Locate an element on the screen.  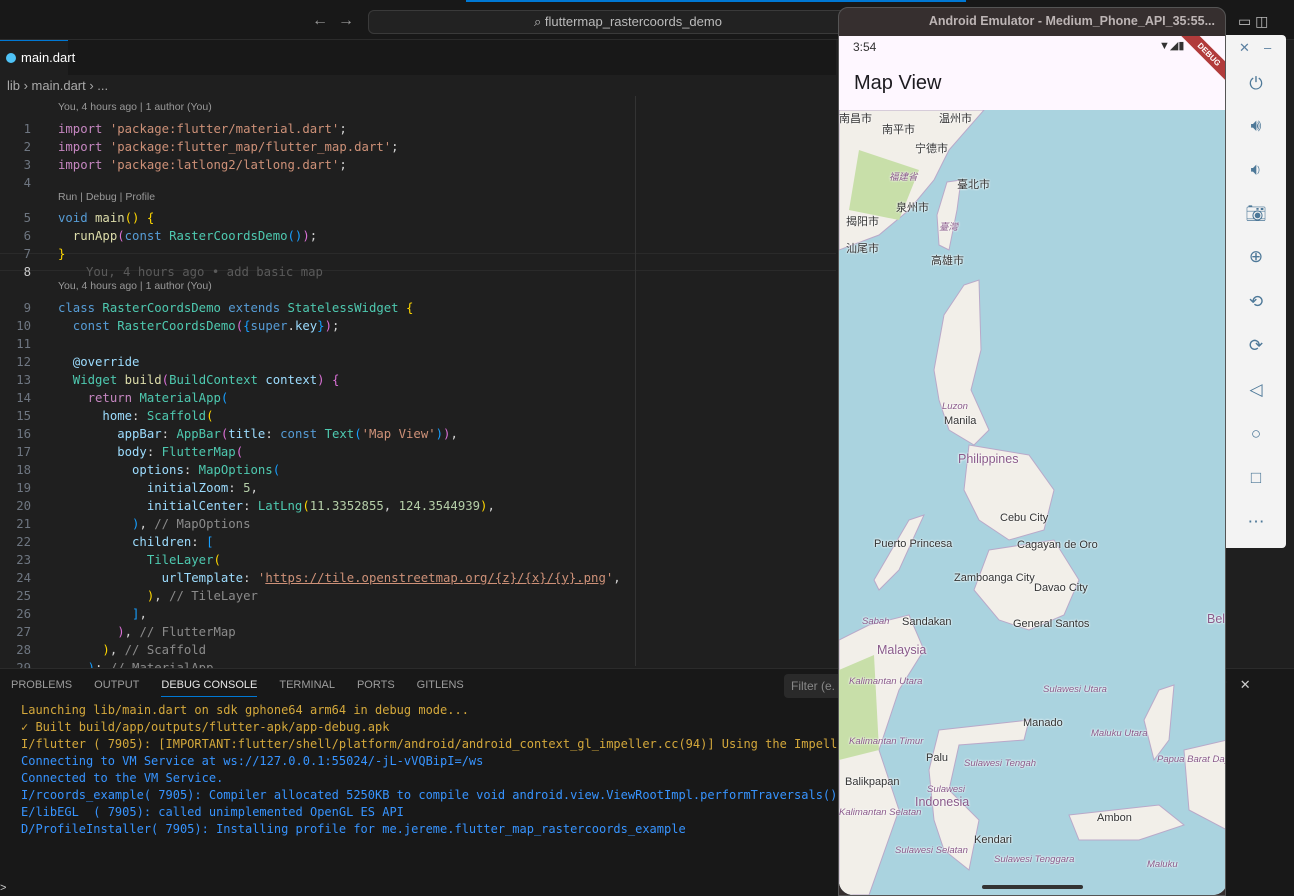
volume-up-icon: 🔊︎ is located at coordinates (1256, 126).